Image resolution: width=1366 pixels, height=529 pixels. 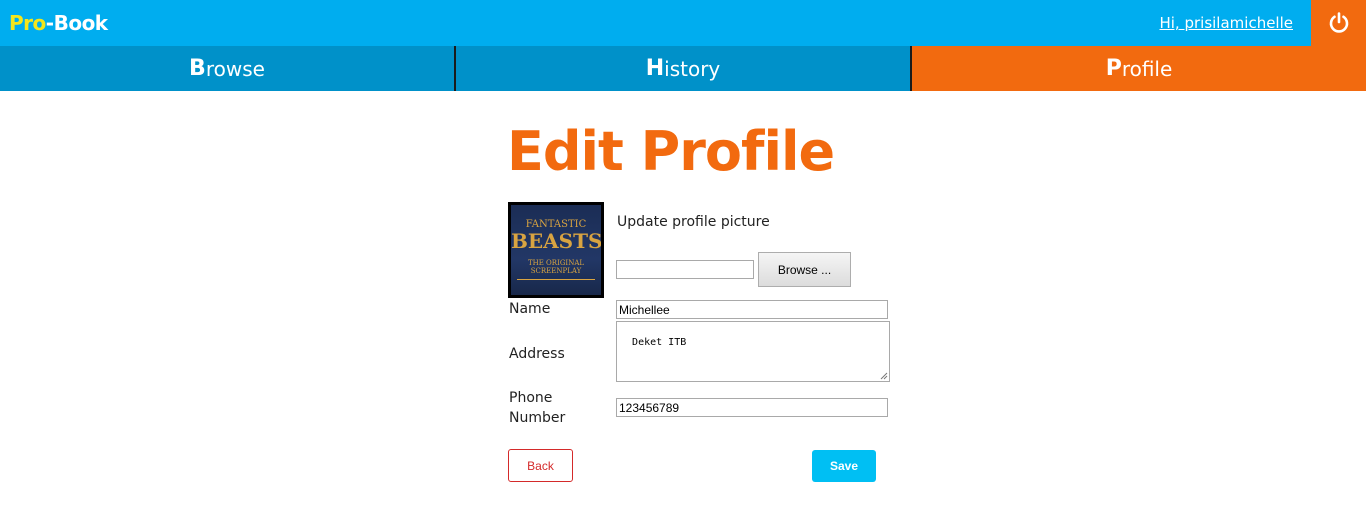 I want to click on phone-label: Phone Number, so click(x=537, y=408).